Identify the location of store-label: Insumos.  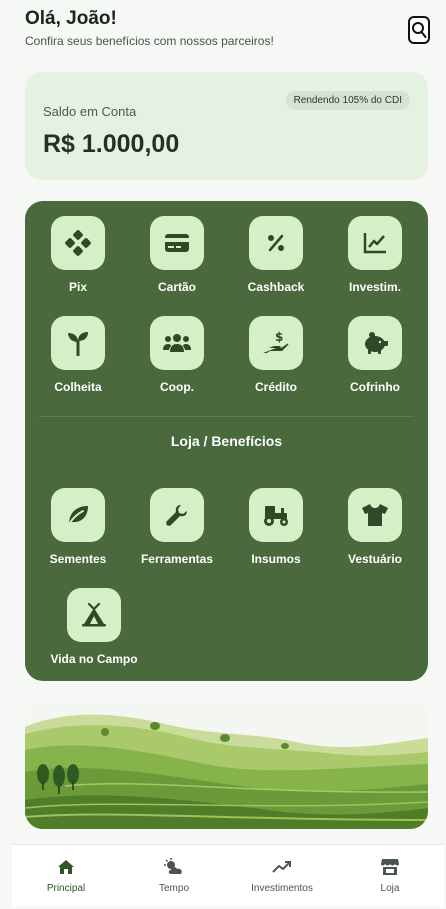
(276, 559).